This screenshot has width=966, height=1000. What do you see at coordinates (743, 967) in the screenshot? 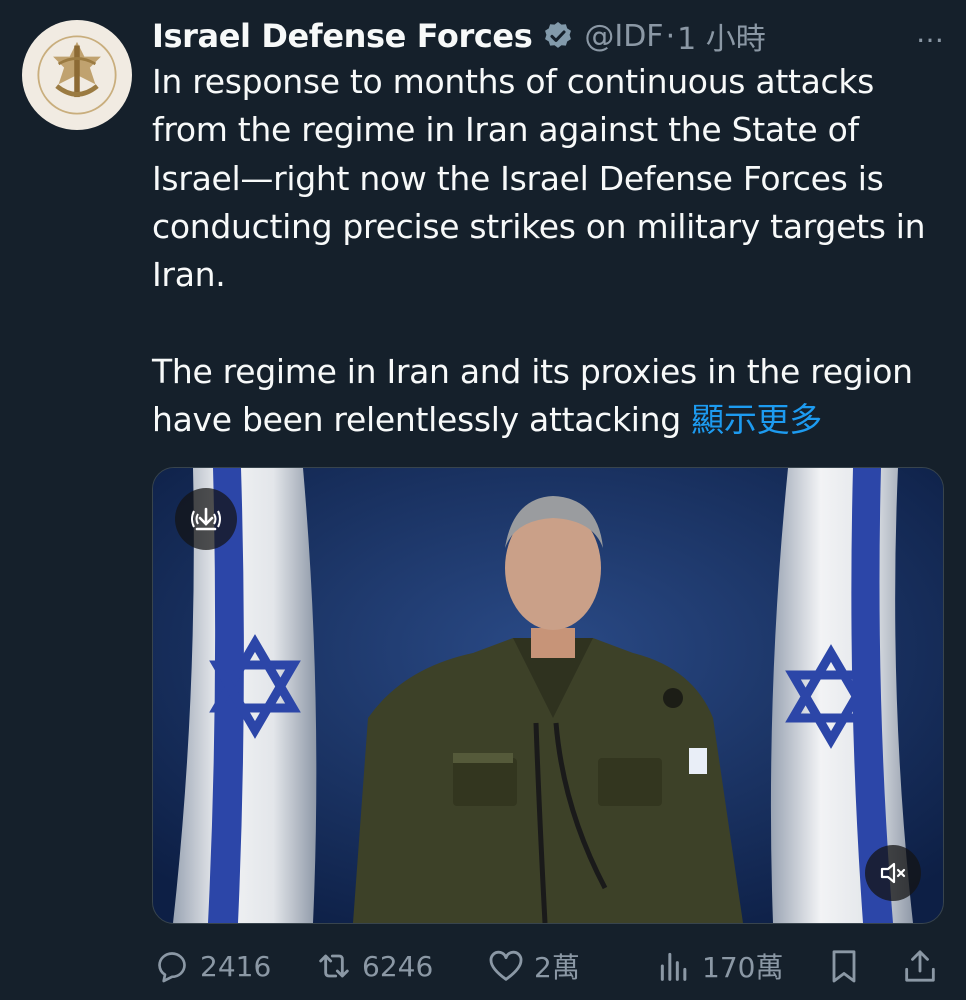
I see `view-count: 170萬` at bounding box center [743, 967].